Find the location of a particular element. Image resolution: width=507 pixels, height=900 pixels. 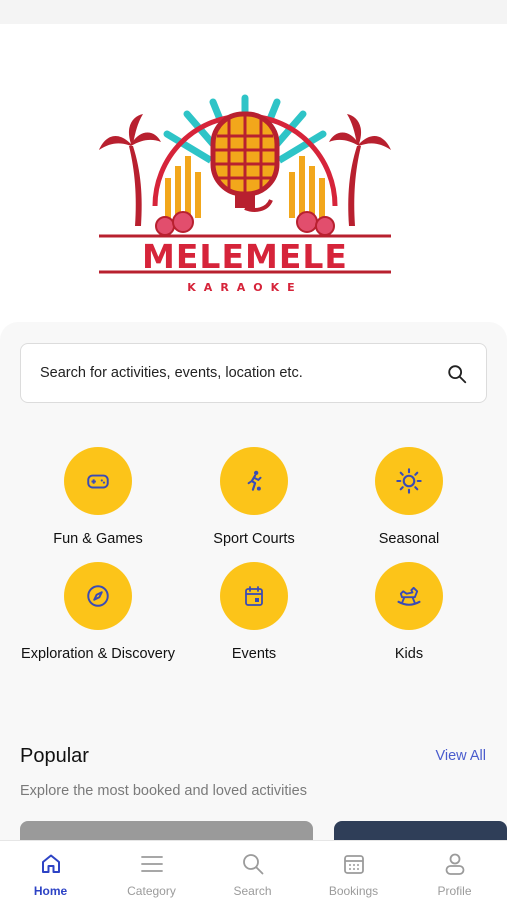

bottom-navigation: Home Category Search Bookings Profile is located at coordinates (253, 870).